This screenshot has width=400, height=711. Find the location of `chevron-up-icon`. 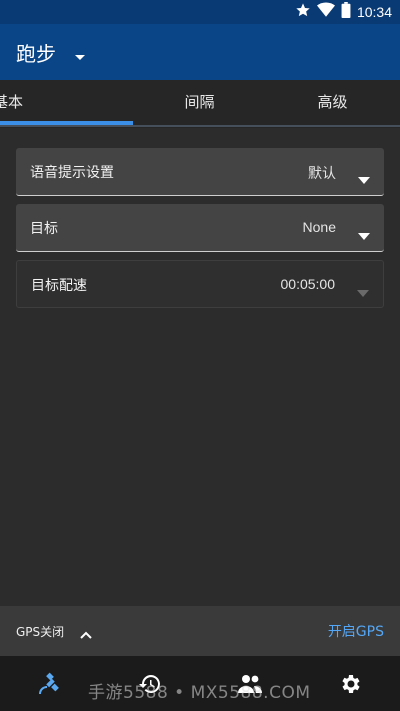

chevron-up-icon is located at coordinates (86, 633).